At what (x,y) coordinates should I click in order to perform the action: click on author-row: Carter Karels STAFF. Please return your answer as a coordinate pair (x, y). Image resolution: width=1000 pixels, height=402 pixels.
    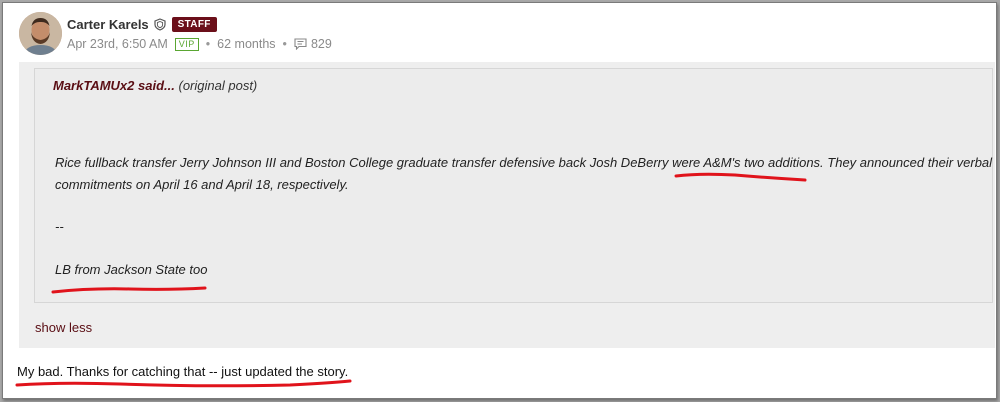
    Looking at the image, I should click on (142, 24).